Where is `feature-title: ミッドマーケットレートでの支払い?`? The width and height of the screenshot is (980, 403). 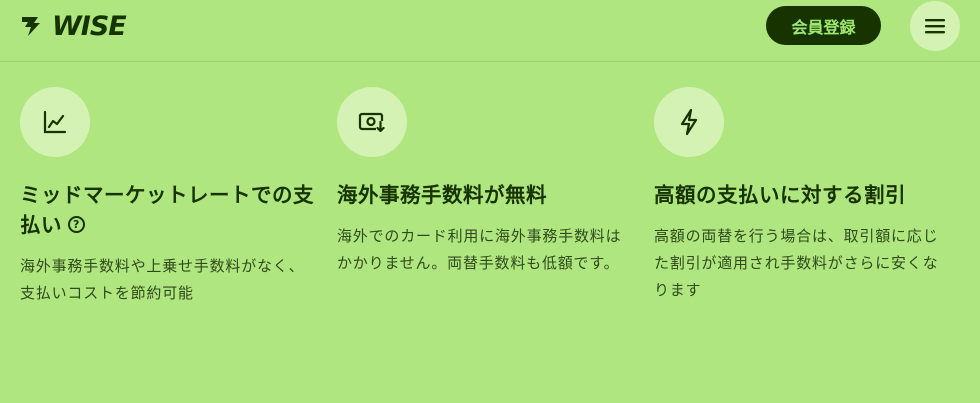
feature-title: ミッドマーケットレートでの支払い? is located at coordinates (170, 210).